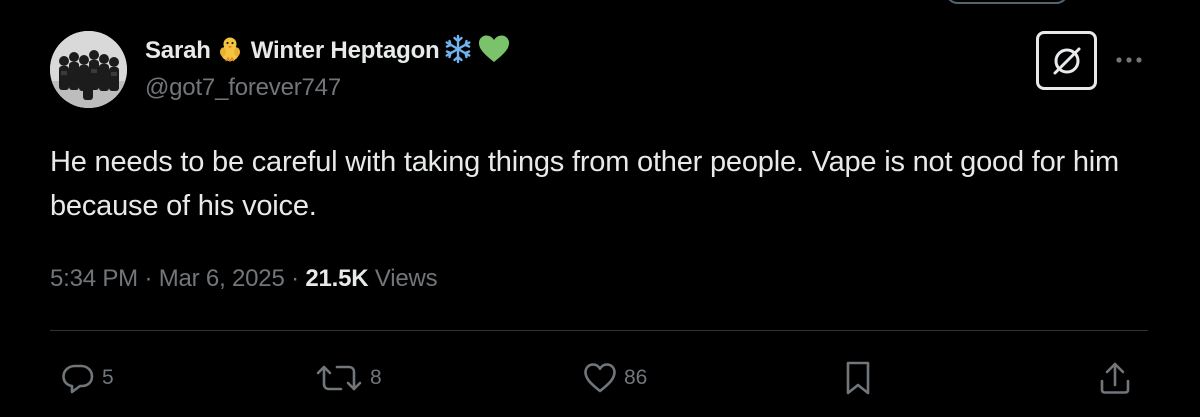 The image size is (1200, 417). I want to click on snowflake-icon, so click(458, 51).